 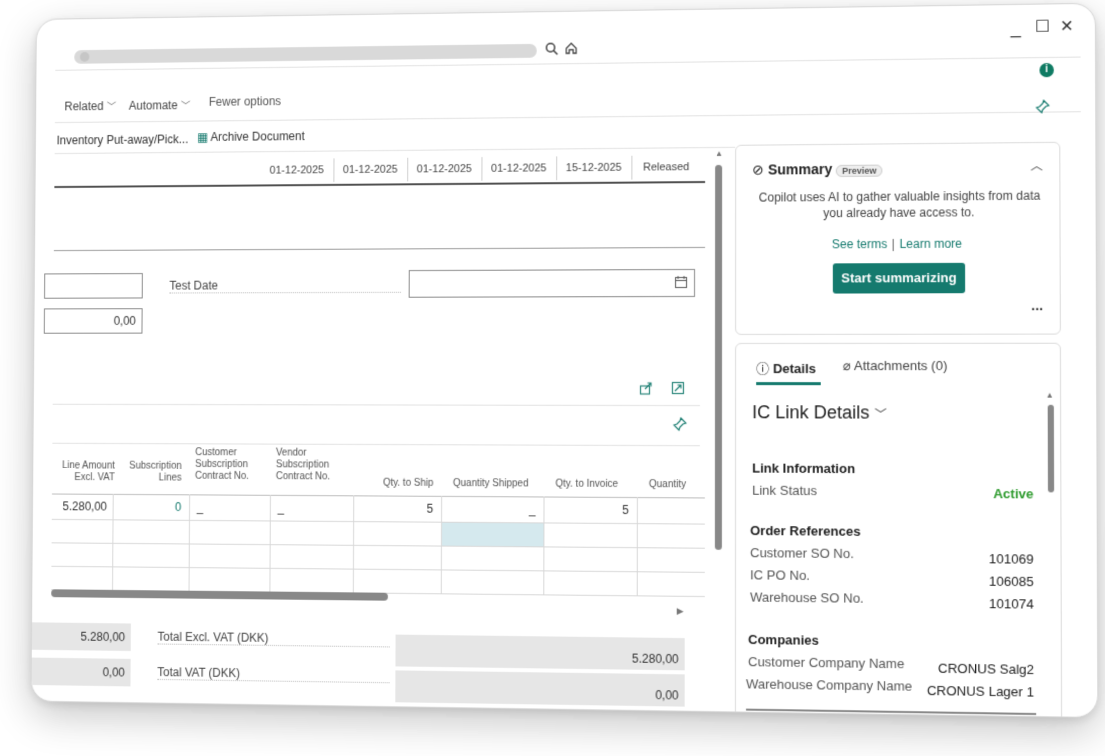 I want to click on warehouse-company-label: Warehouse Company Name, so click(x=829, y=685).